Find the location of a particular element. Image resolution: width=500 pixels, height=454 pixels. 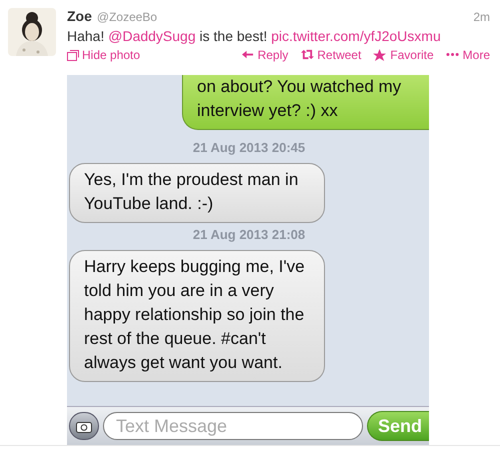

message-input-field: Text Message is located at coordinates (233, 426).